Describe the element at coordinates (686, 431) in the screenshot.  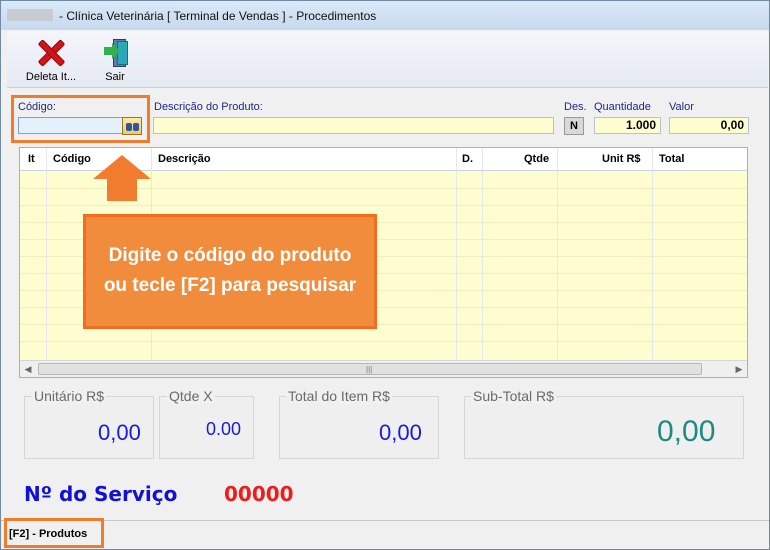
I see `subtotal-value: 0,00` at that location.